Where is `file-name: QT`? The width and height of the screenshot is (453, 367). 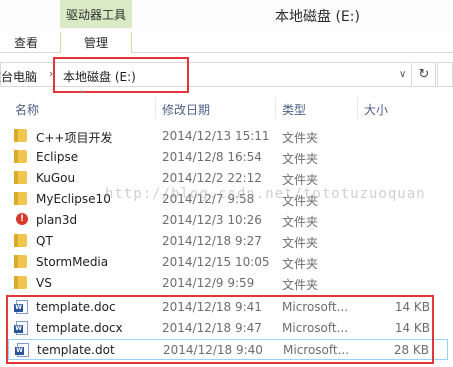
file-name: QT is located at coordinates (44, 241).